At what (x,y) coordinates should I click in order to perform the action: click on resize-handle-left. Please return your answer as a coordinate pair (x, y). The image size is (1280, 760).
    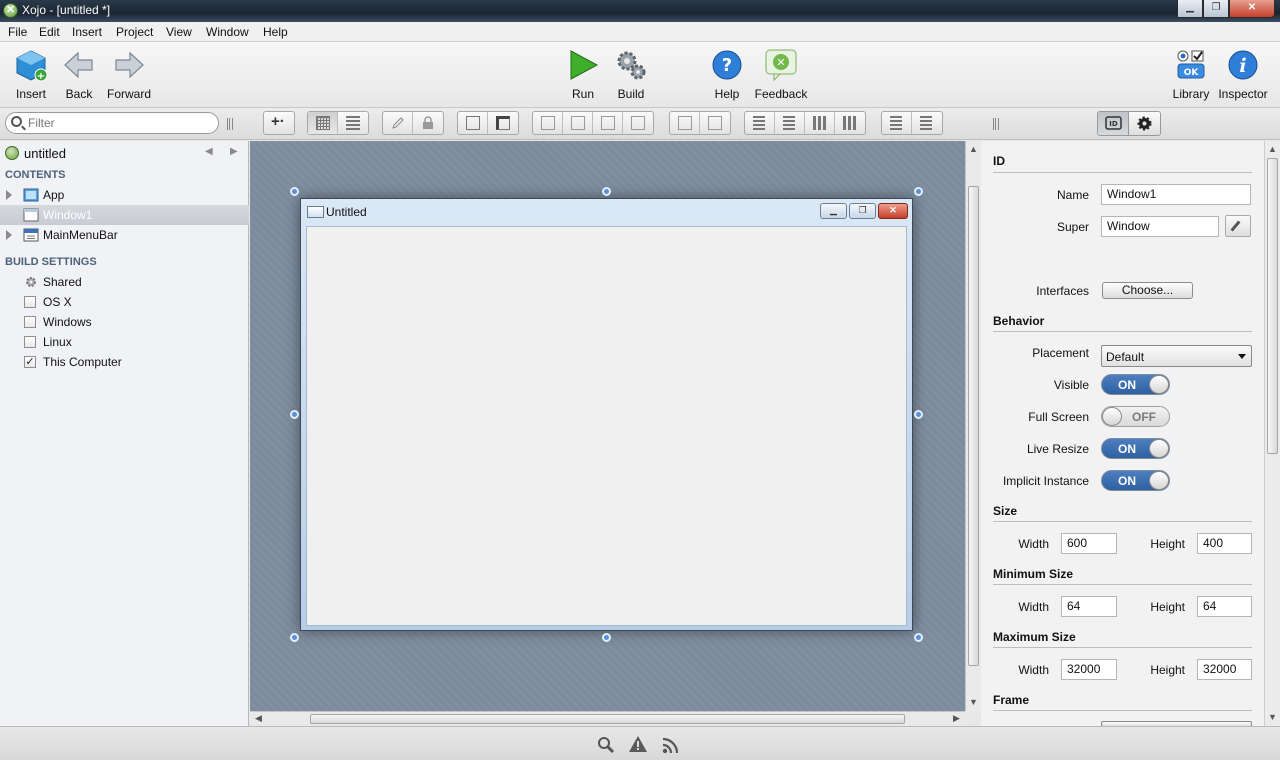
    Looking at the image, I should click on (294, 414).